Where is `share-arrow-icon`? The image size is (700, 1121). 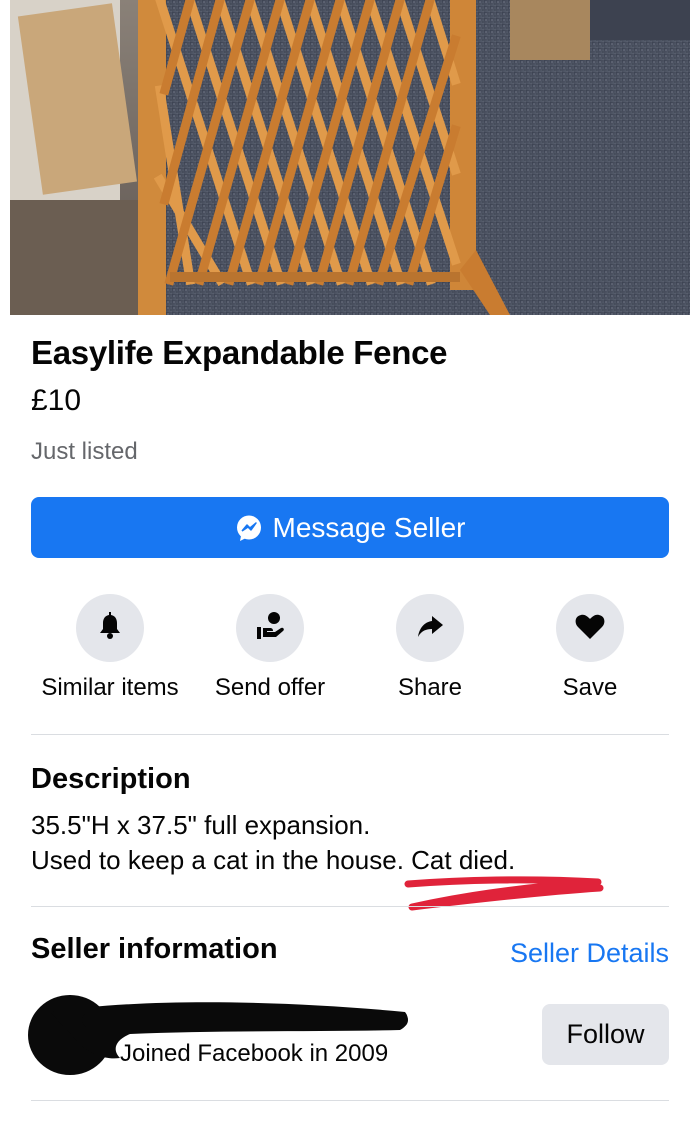
share-arrow-icon is located at coordinates (430, 628).